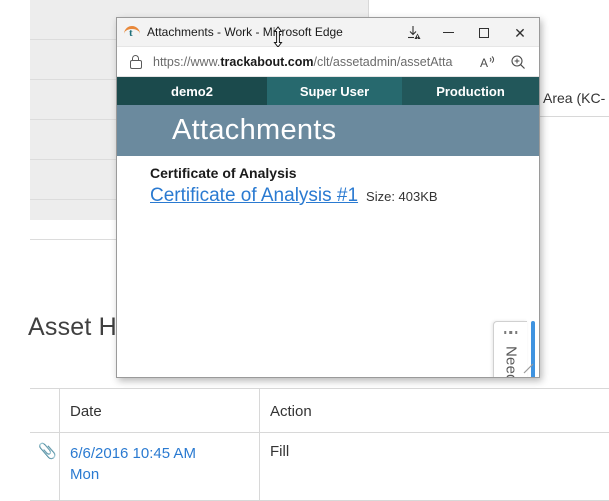  Describe the element at coordinates (574, 116) in the screenshot. I see `background-divider` at that location.